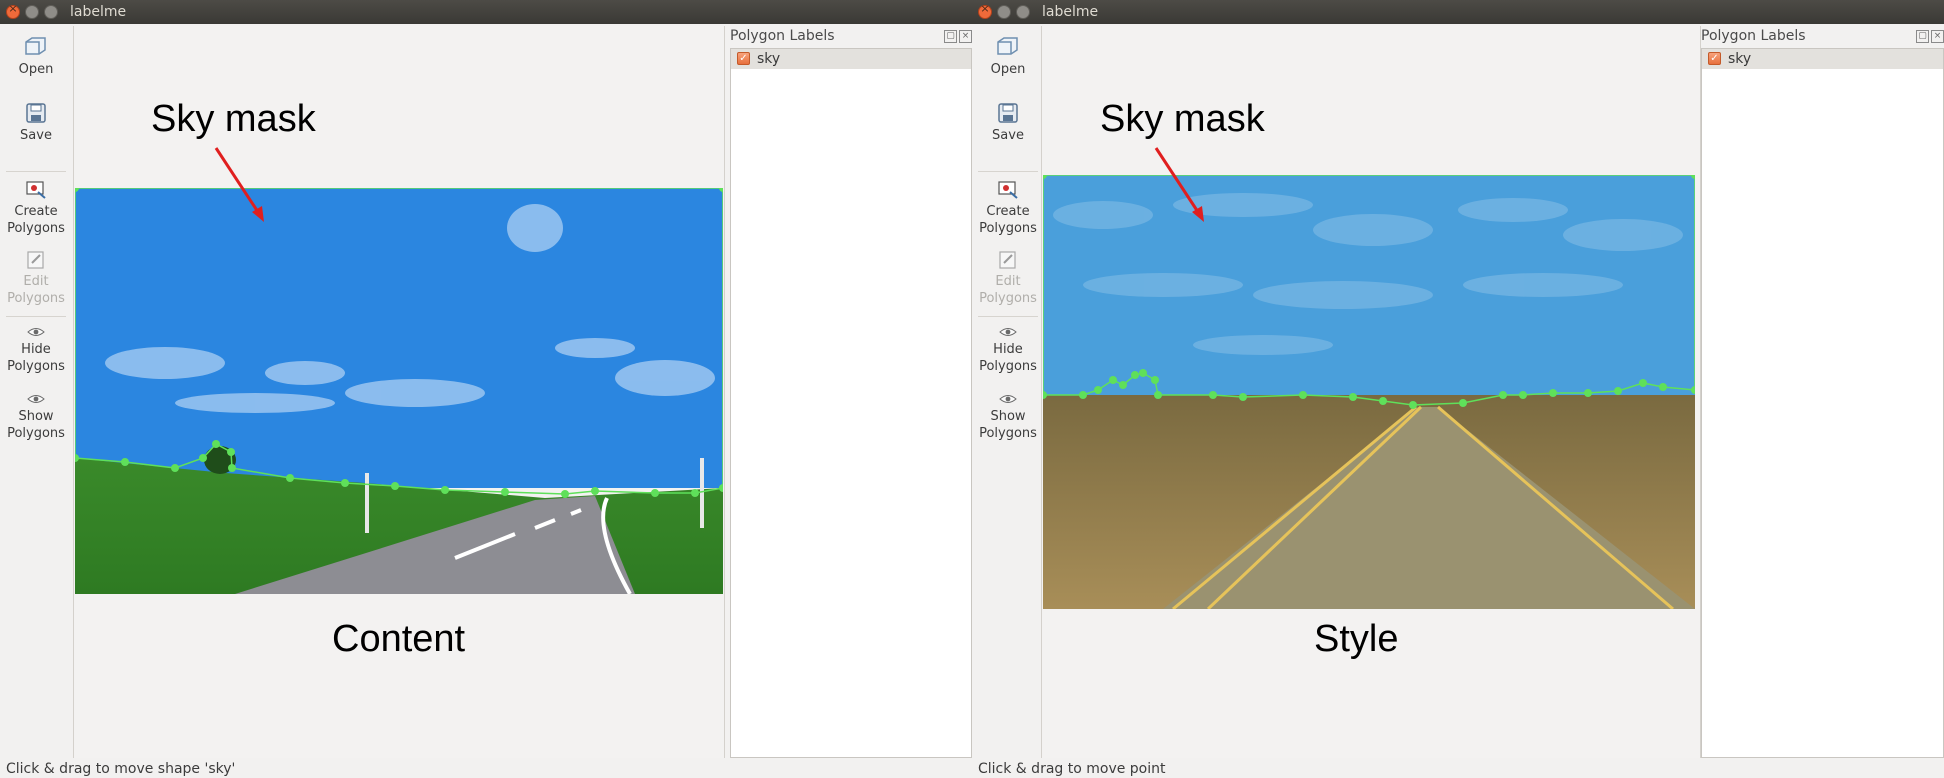  I want to click on show-label-line1: Show, so click(1008, 416).